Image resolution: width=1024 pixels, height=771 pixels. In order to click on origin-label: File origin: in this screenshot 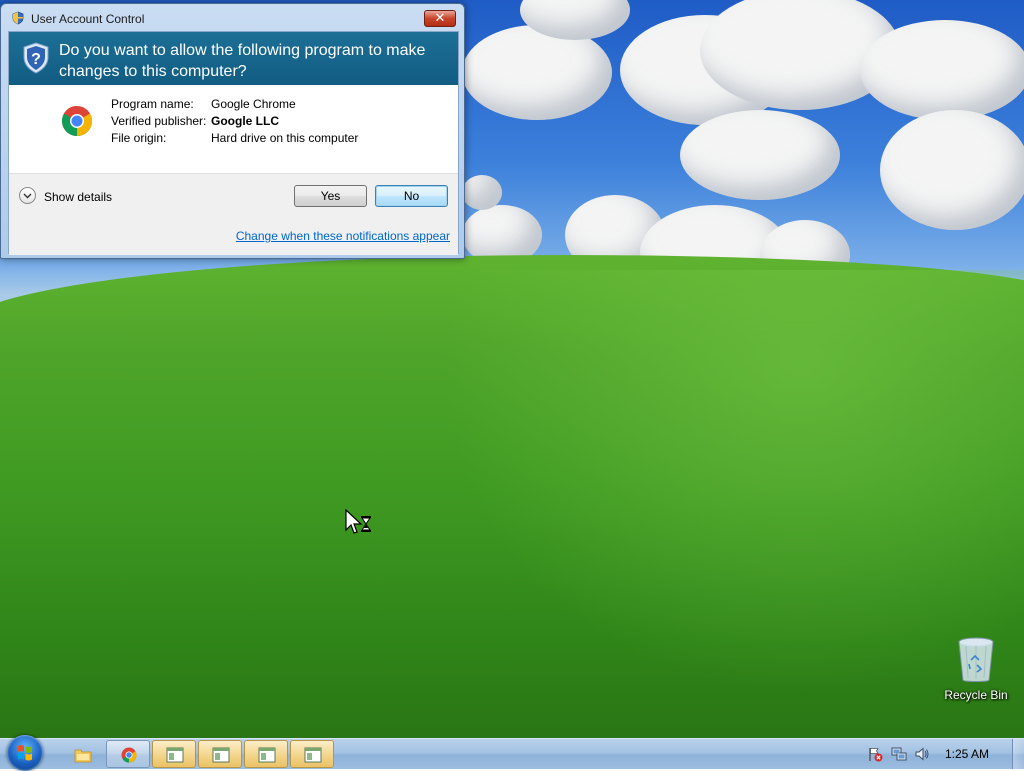, I will do `click(139, 138)`.